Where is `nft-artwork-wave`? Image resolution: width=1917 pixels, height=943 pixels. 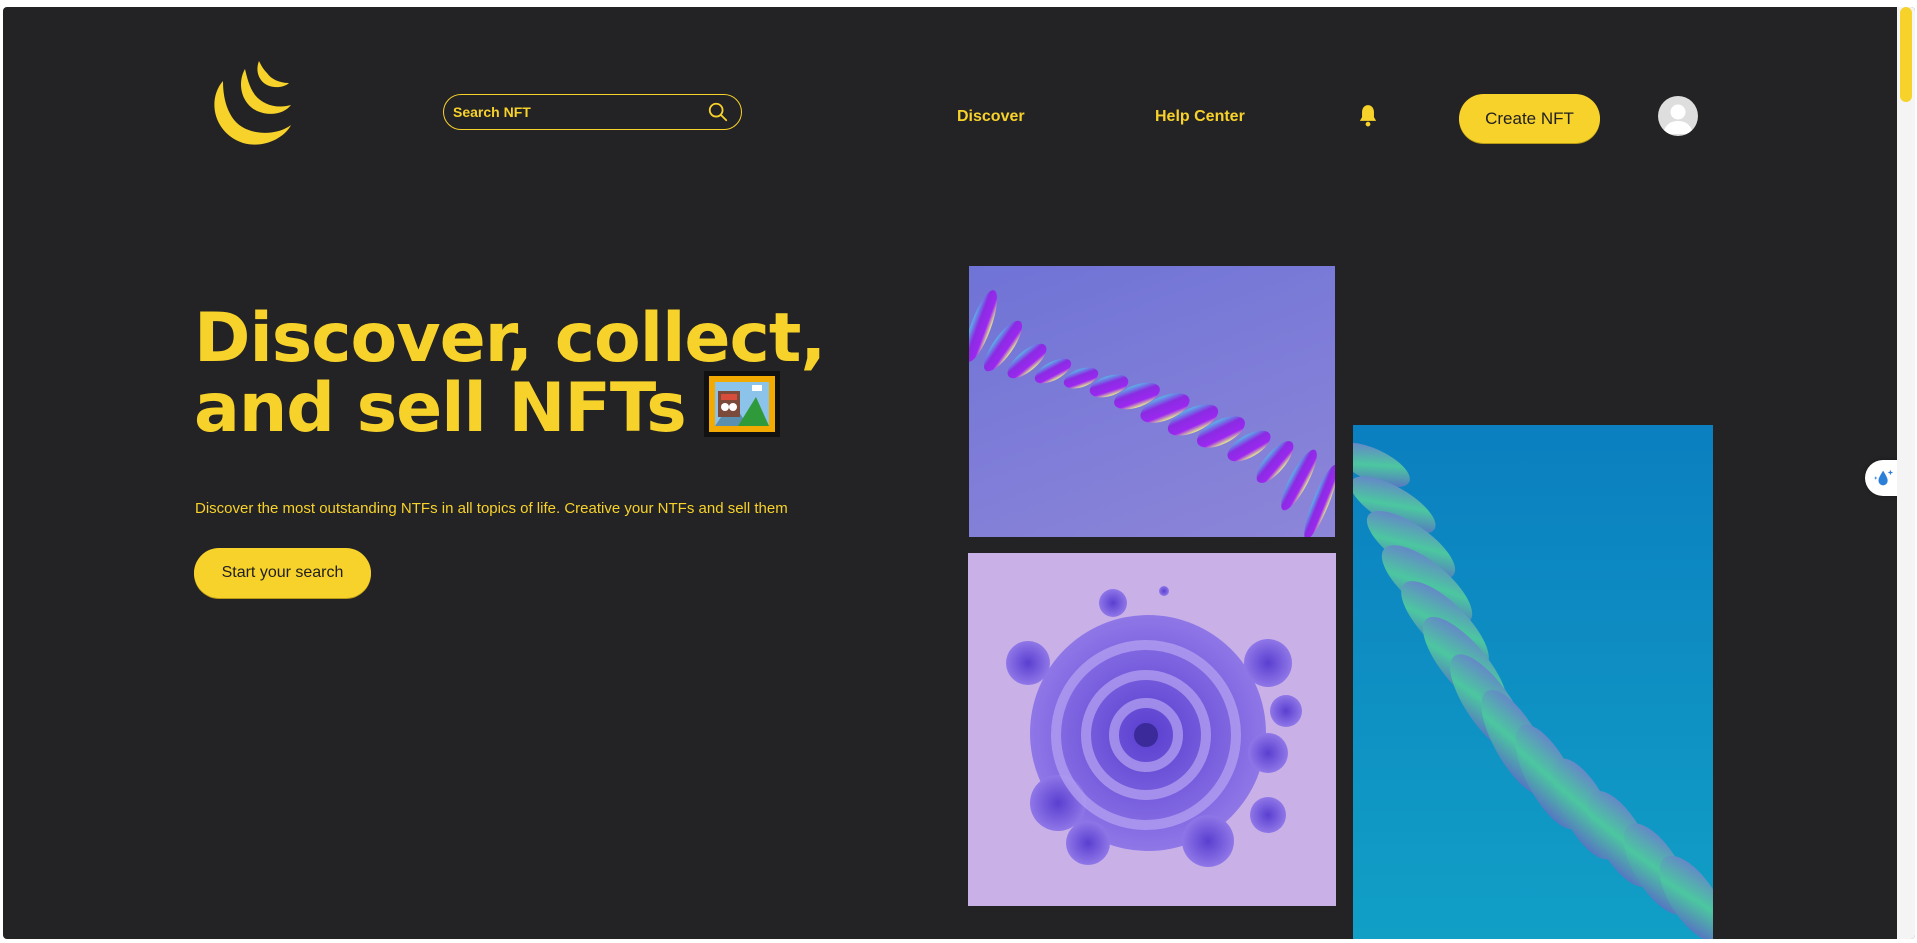 nft-artwork-wave is located at coordinates (1533, 682).